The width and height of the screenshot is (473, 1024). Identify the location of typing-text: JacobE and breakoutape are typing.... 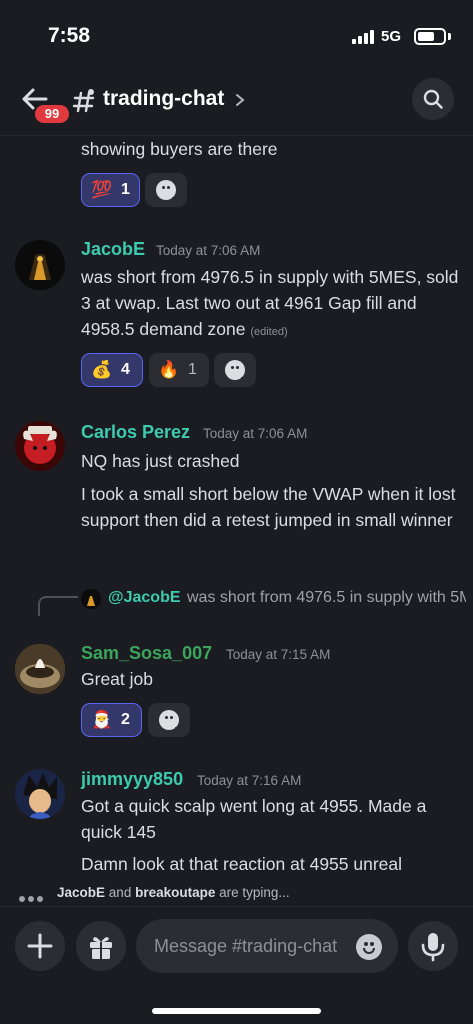
(173, 892).